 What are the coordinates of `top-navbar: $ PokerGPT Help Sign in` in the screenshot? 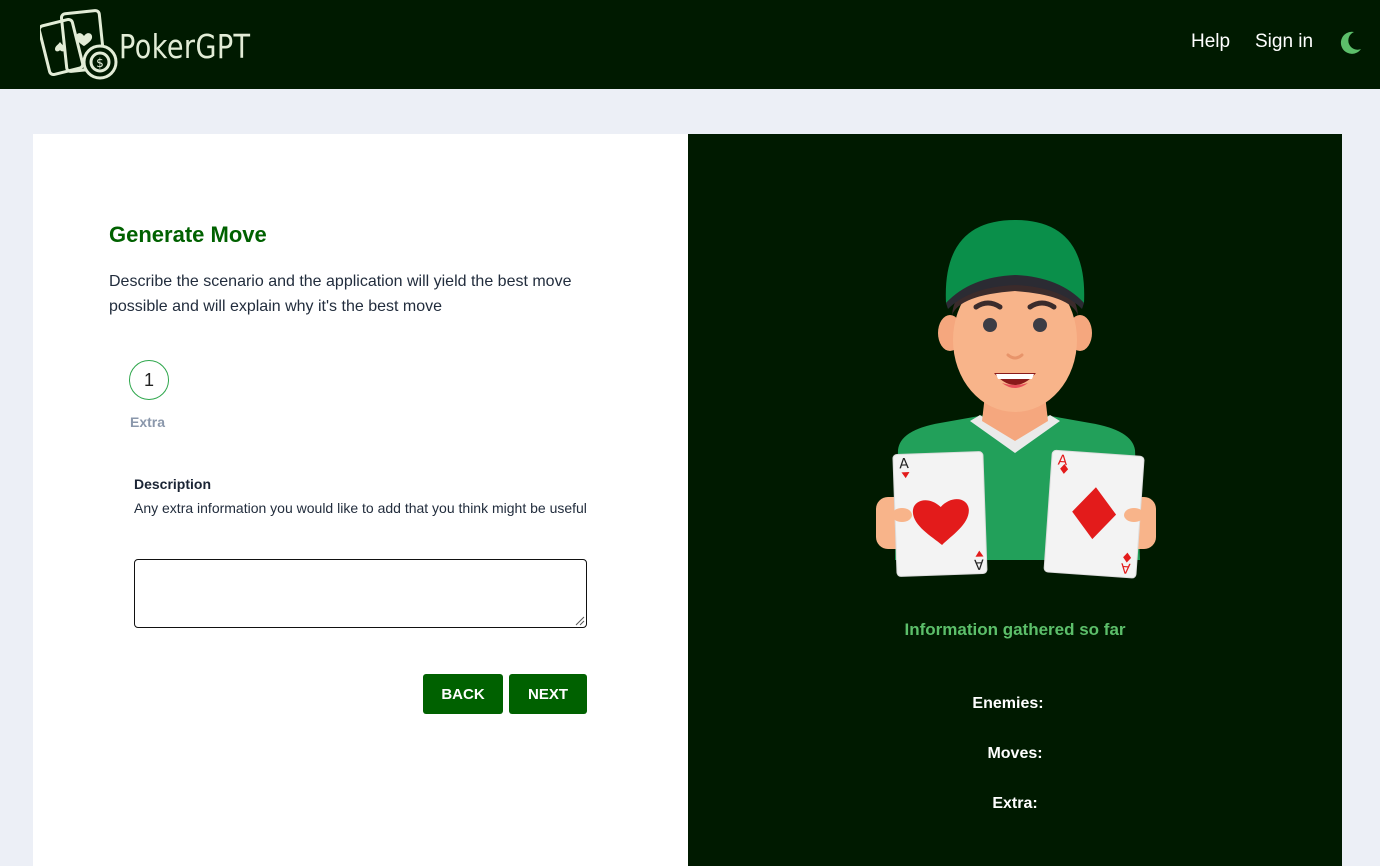 It's located at (690, 44).